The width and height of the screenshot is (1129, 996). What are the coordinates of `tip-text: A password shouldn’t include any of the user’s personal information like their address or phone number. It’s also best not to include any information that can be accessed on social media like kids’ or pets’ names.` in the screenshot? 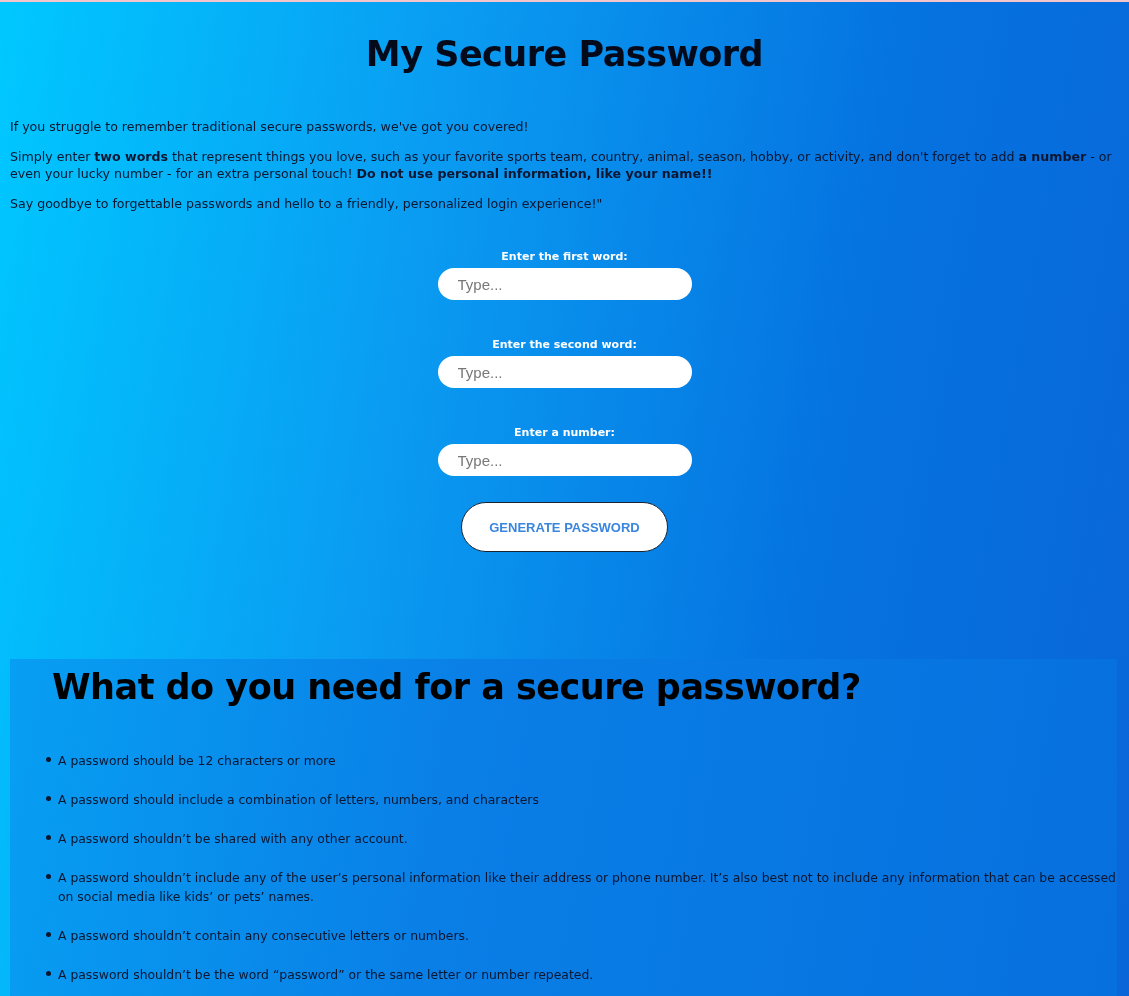 It's located at (587, 887).